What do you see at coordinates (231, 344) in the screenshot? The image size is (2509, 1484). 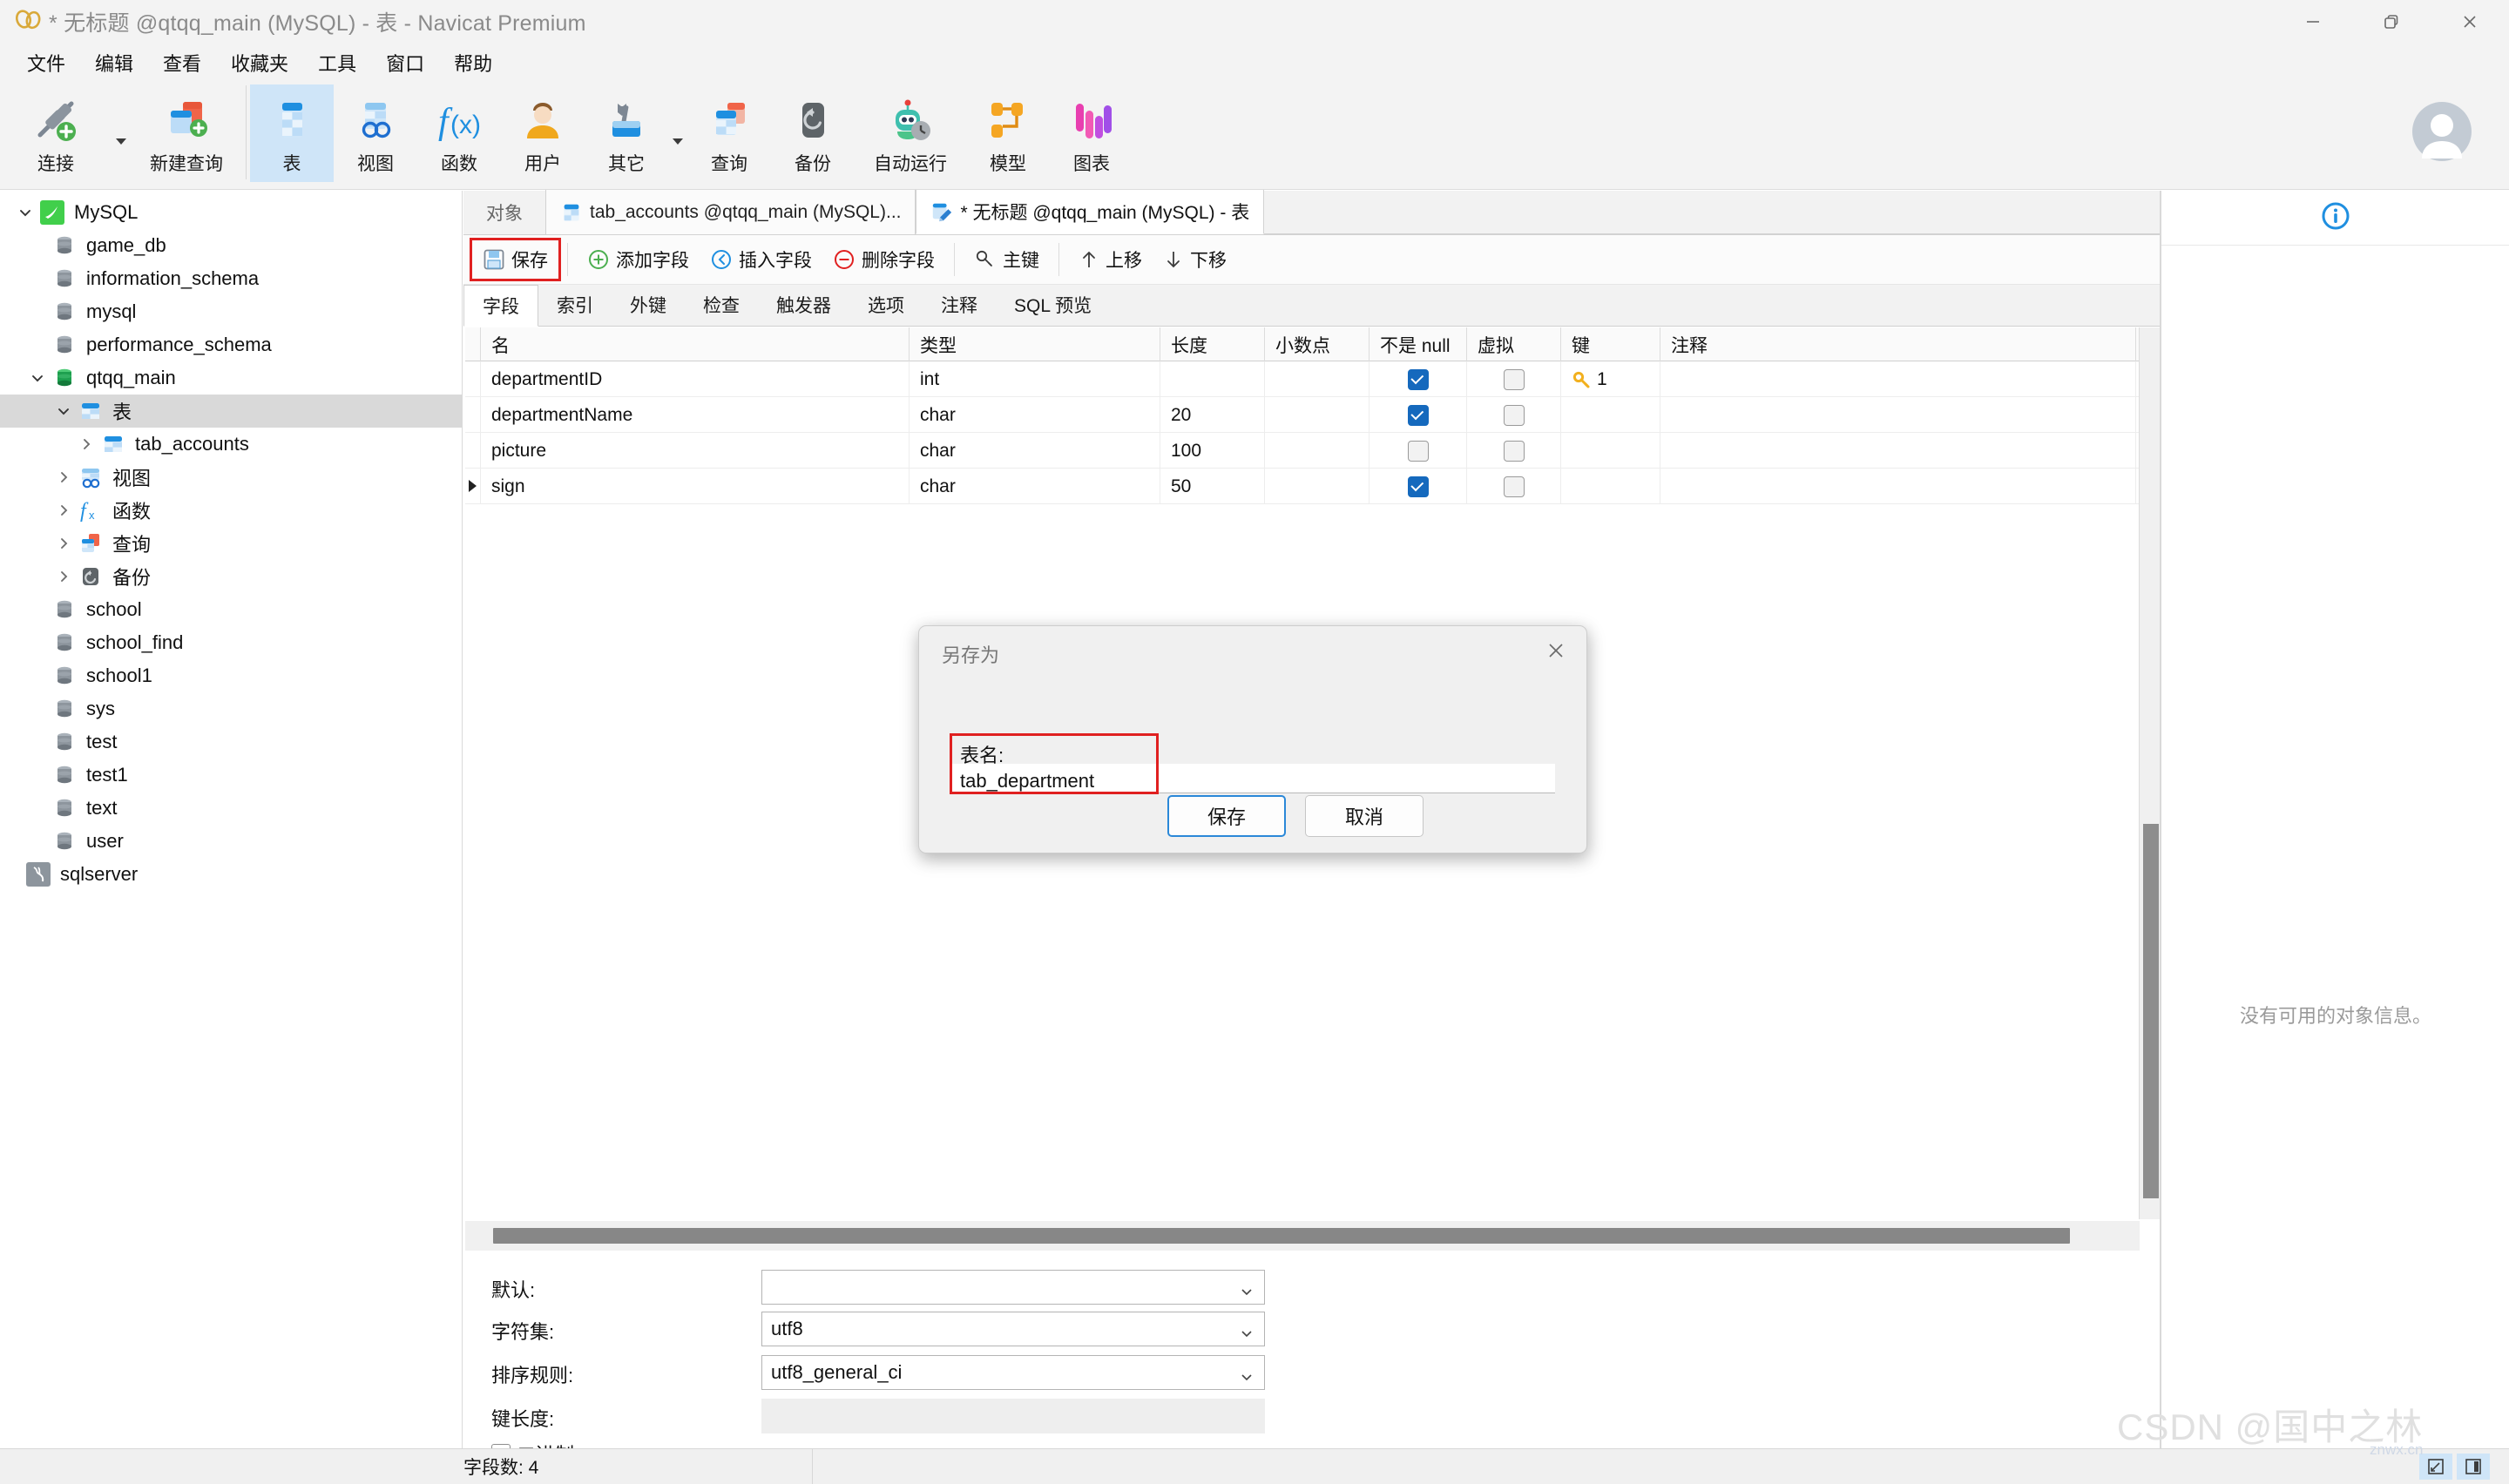 I see `sidebar-item-performance-schema: performance_schema` at bounding box center [231, 344].